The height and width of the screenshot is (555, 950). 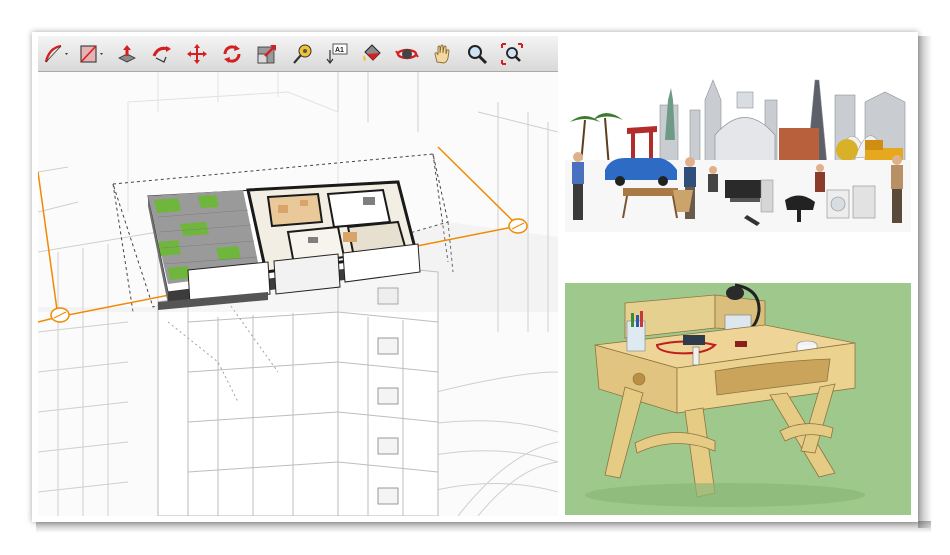 I want to click on orbit-icon, so click(x=407, y=53).